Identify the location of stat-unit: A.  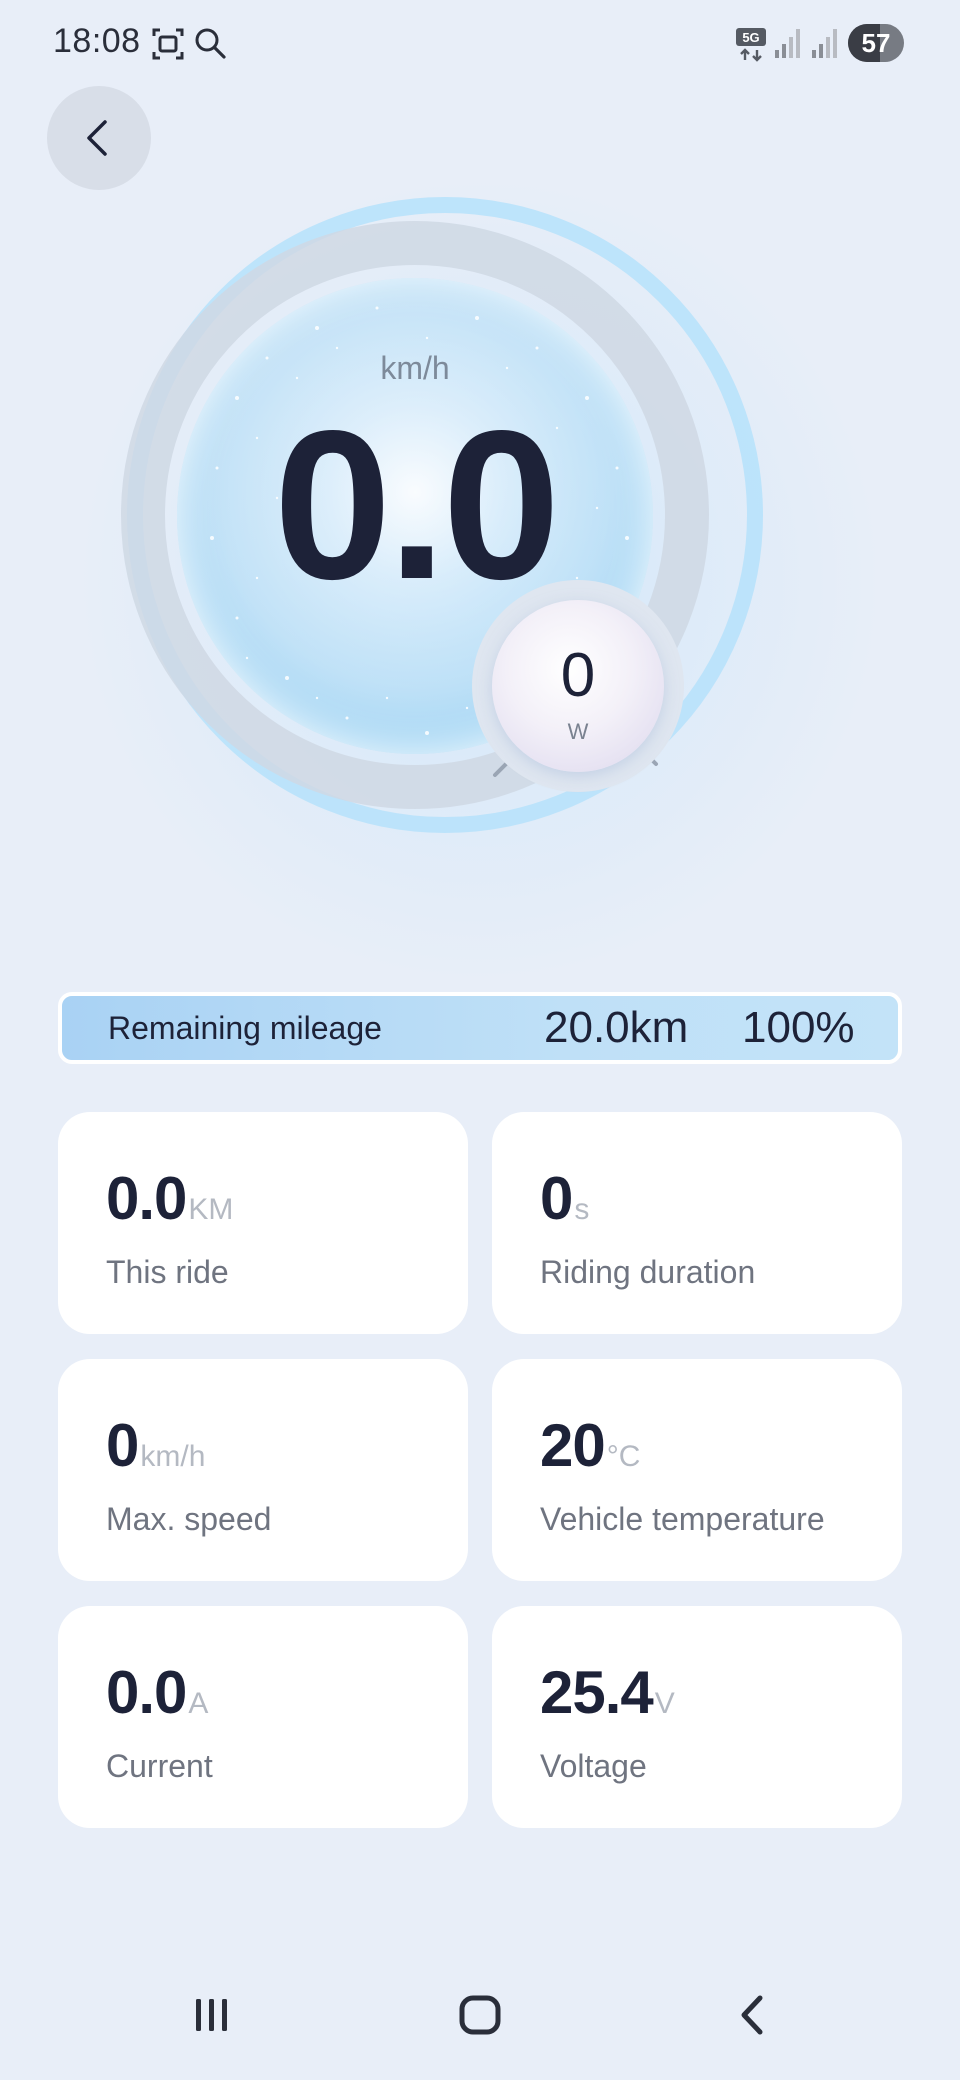
(198, 1703).